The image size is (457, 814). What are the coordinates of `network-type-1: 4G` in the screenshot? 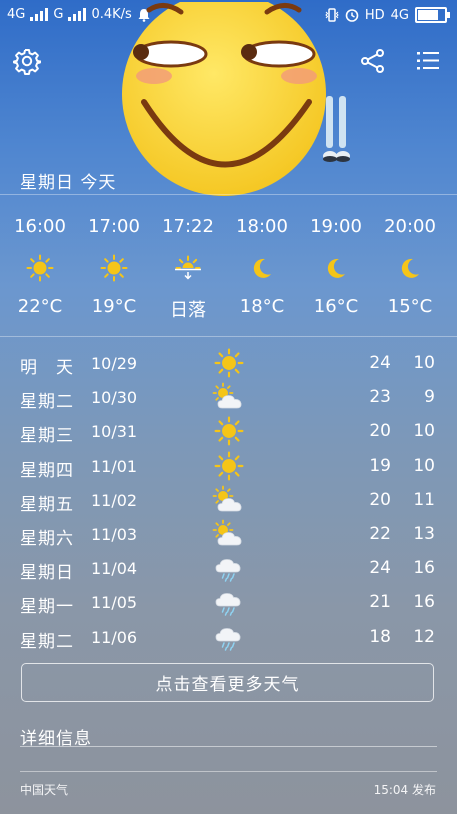 It's located at (16, 14).